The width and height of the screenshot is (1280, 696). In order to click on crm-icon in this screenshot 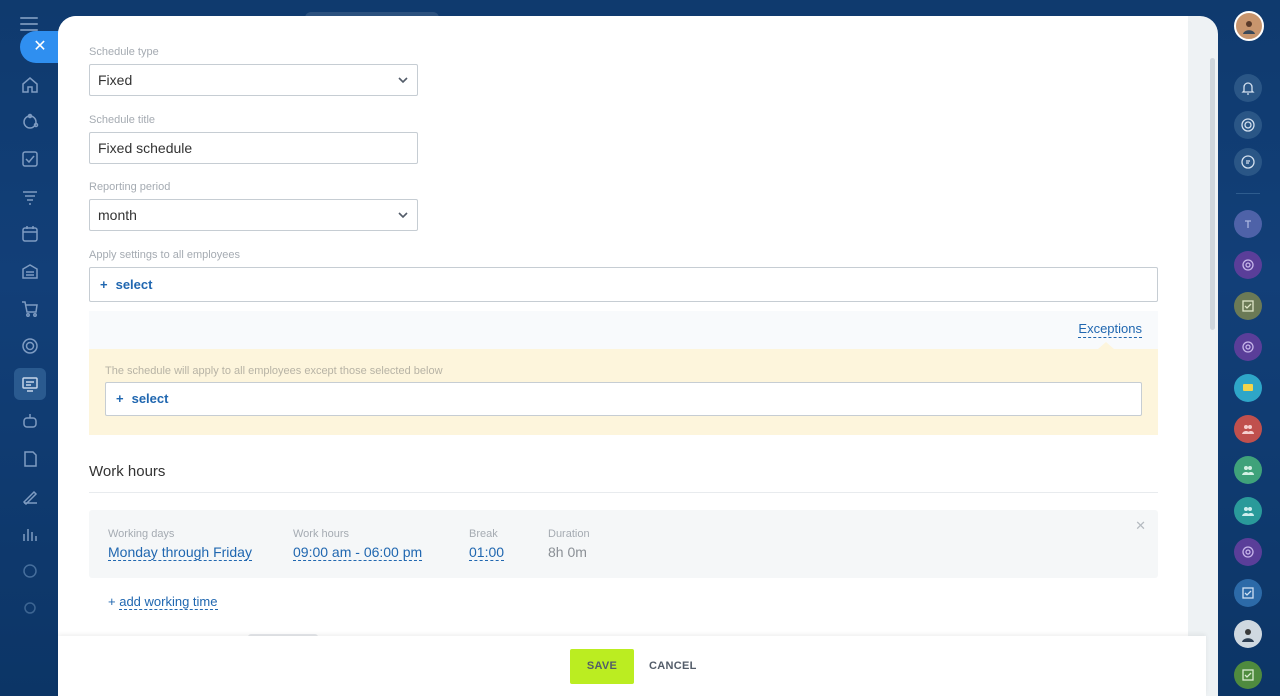, I will do `click(30, 122)`.